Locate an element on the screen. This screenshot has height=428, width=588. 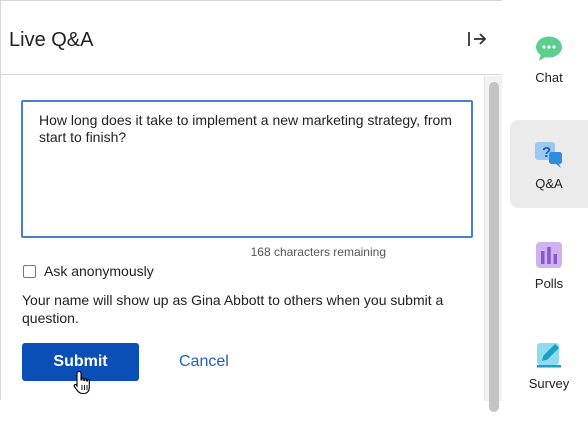
right-sidebar: Chat ? Q&A Polls Survey is located at coordinates (545, 200).